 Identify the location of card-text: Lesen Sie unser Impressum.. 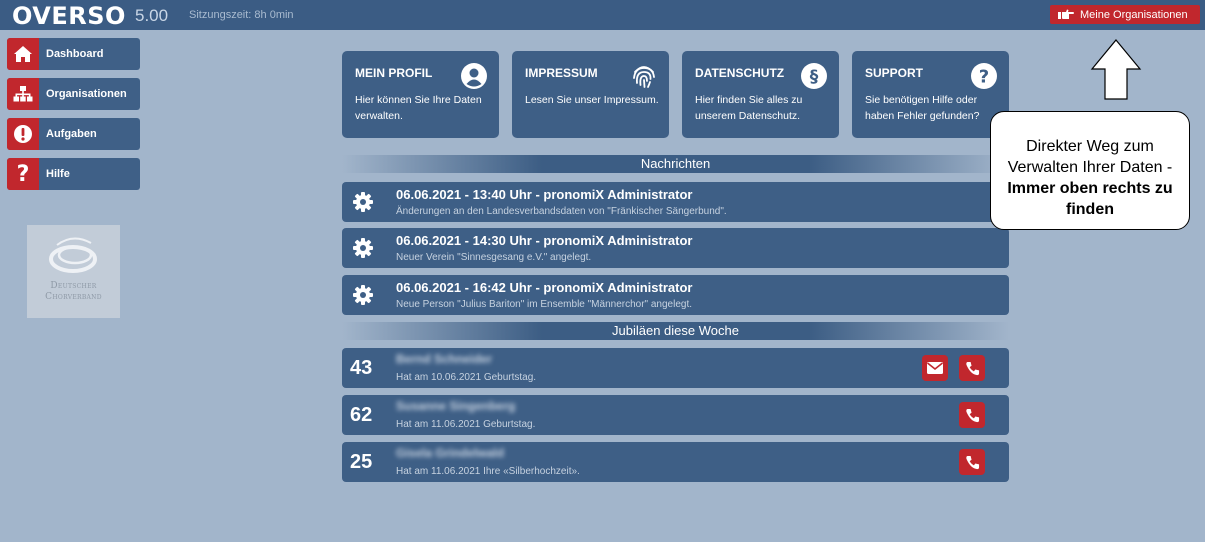
(592, 100).